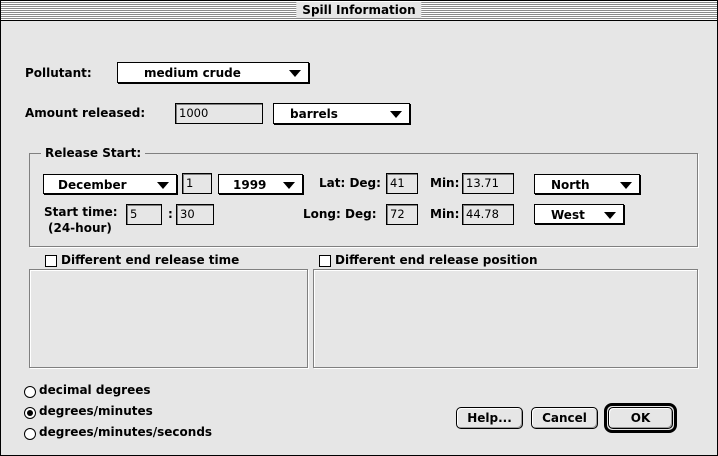  I want to click on amount-released-field: 1000, so click(219, 113).